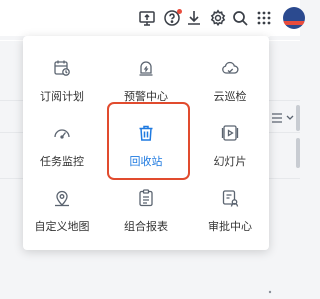  What do you see at coordinates (230, 161) in the screenshot?
I see `menu-item-label: 幻灯片` at bounding box center [230, 161].